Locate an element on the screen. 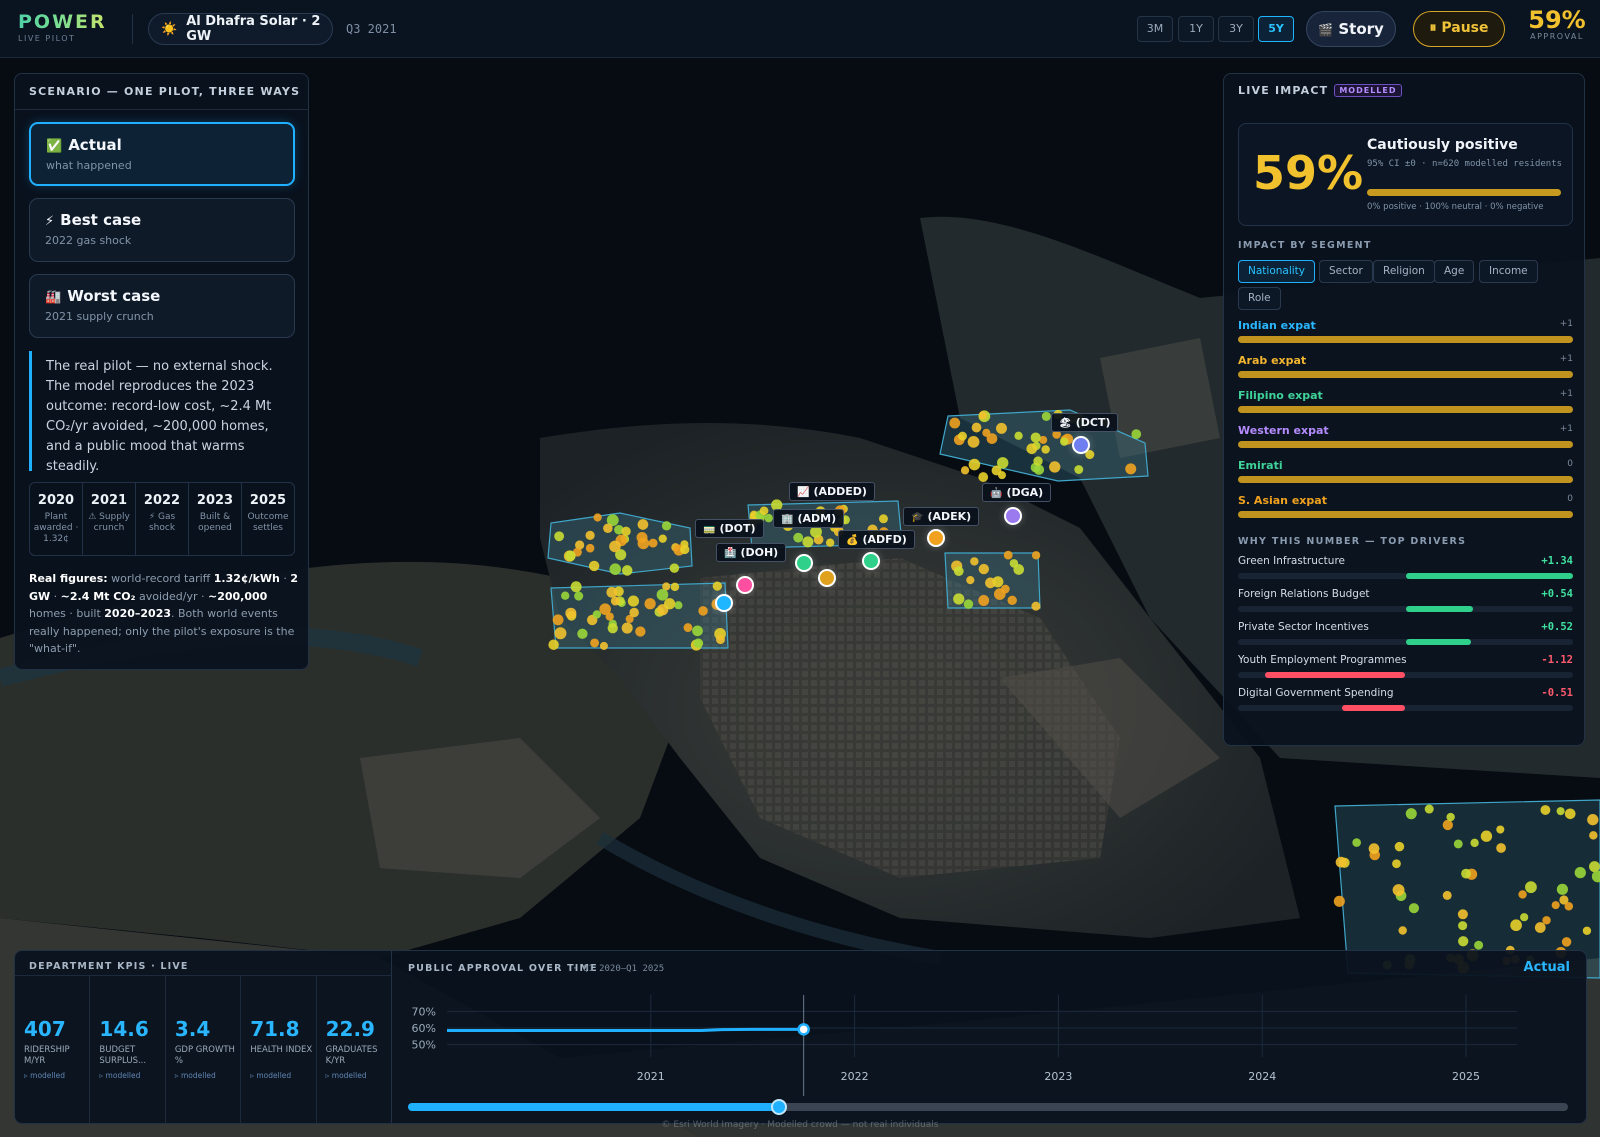 This screenshot has width=1600, height=1137. driver-value: +0.52 is located at coordinates (1557, 627).